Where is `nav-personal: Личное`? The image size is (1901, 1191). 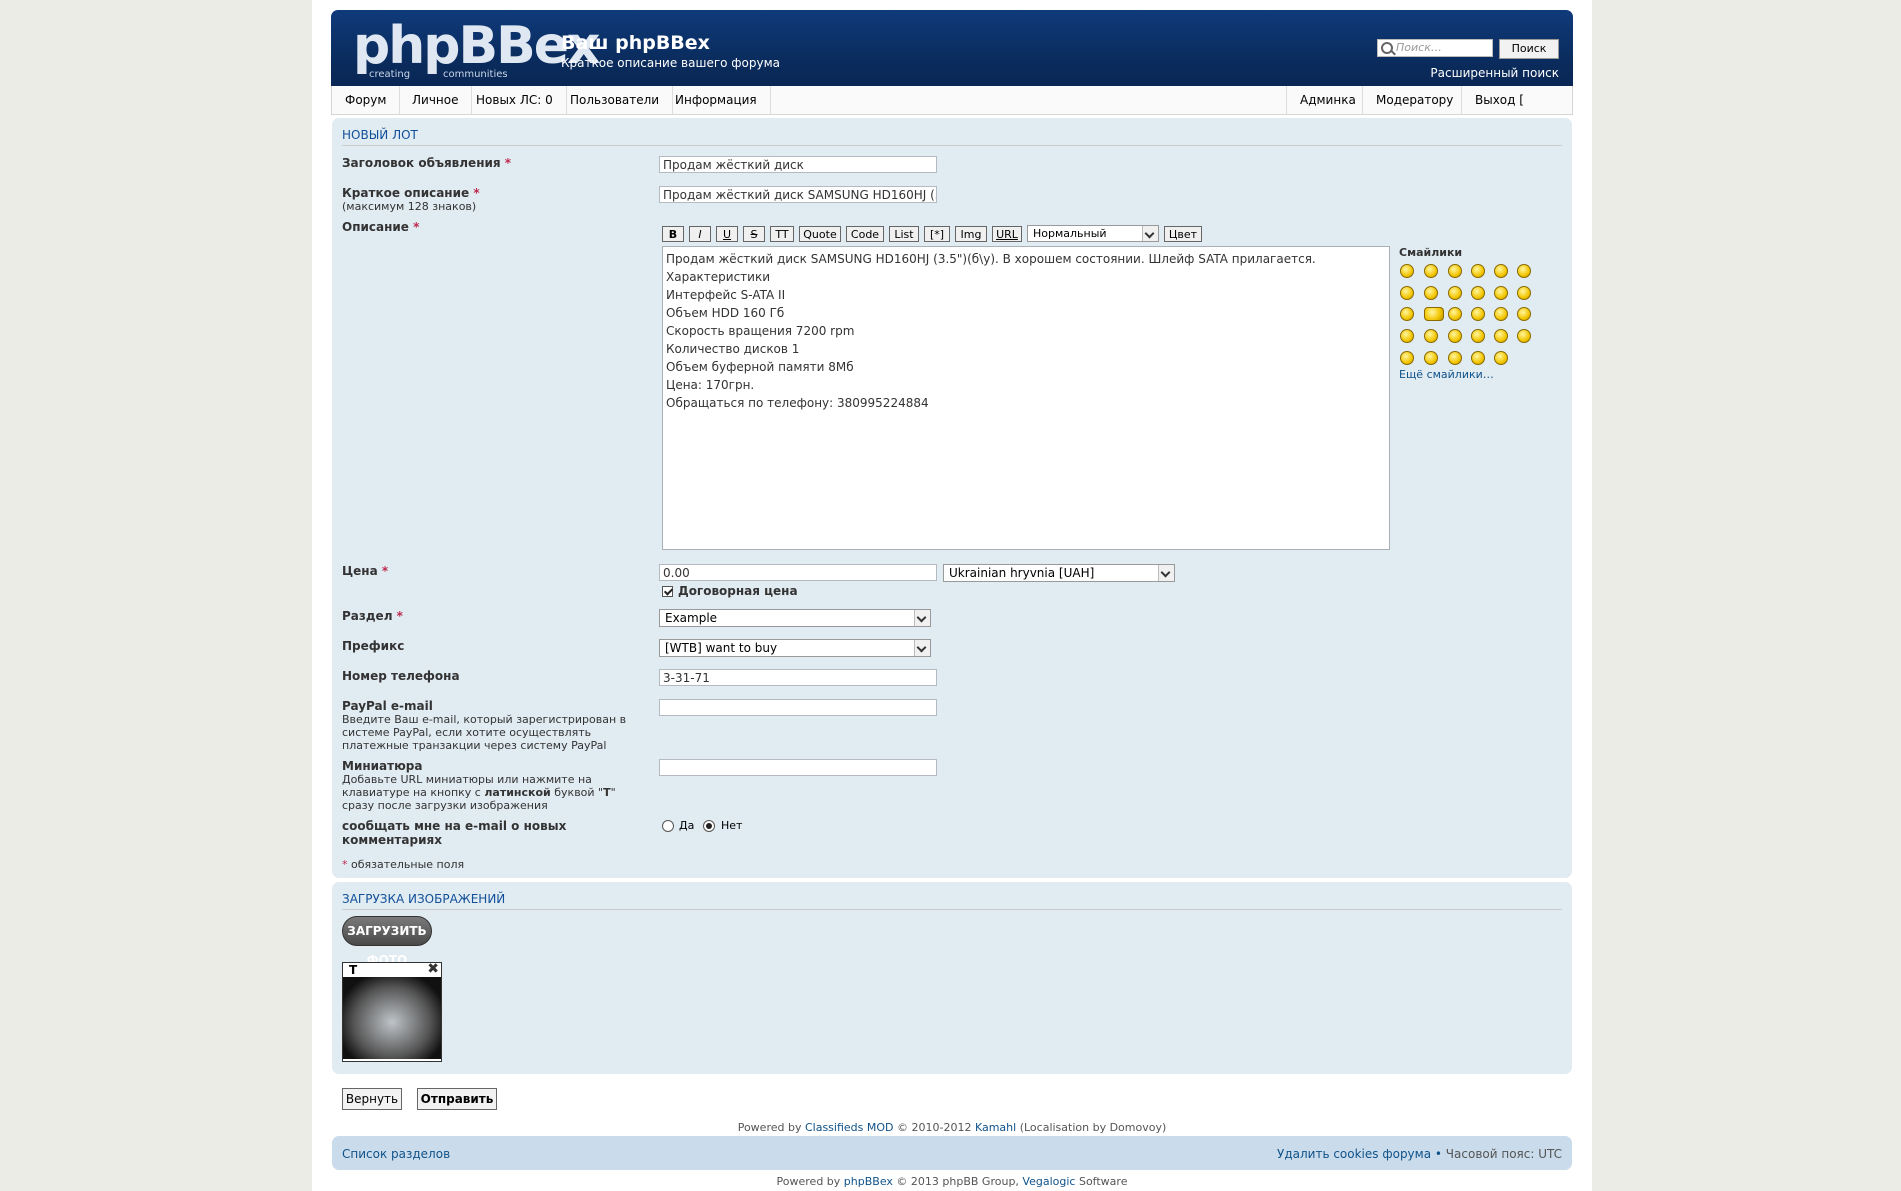
nav-personal: Личное is located at coordinates (436, 100).